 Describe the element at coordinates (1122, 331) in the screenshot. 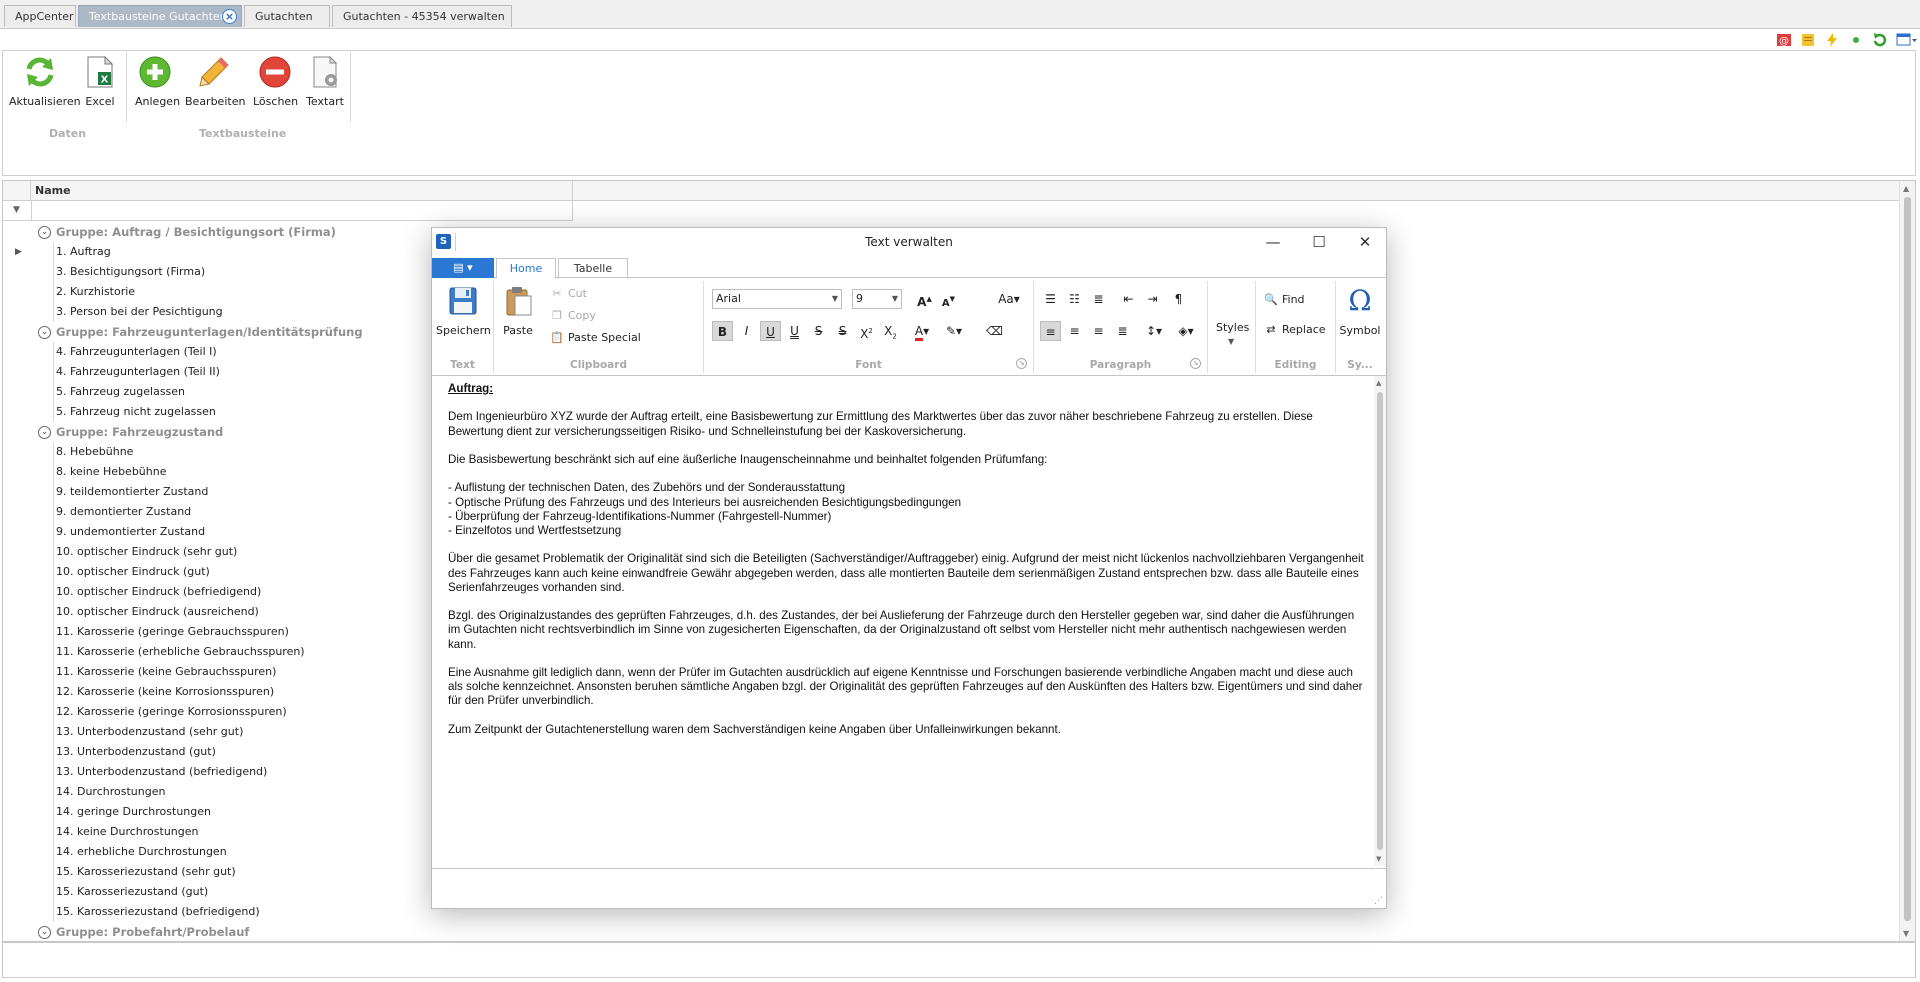

I see `justify-icon: ≣` at that location.